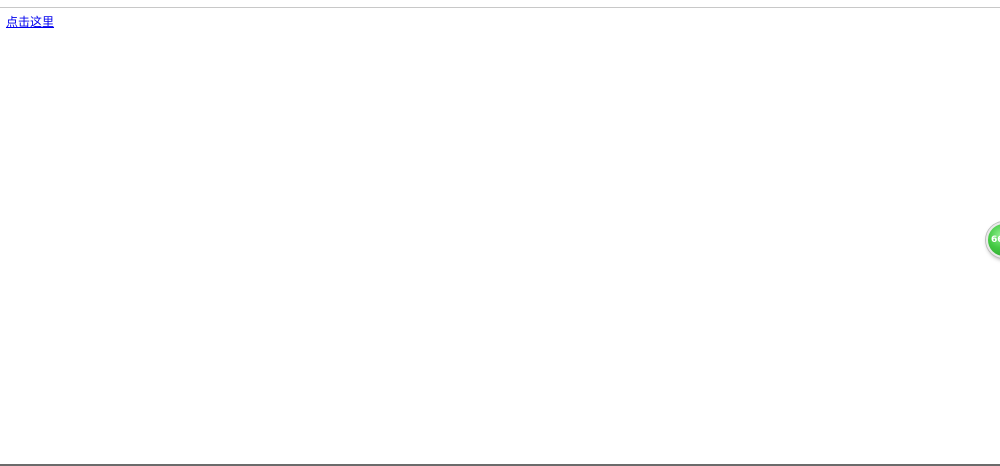 The image size is (1000, 466). Describe the element at coordinates (995, 240) in the screenshot. I see `floating-badge-label: 66` at that location.